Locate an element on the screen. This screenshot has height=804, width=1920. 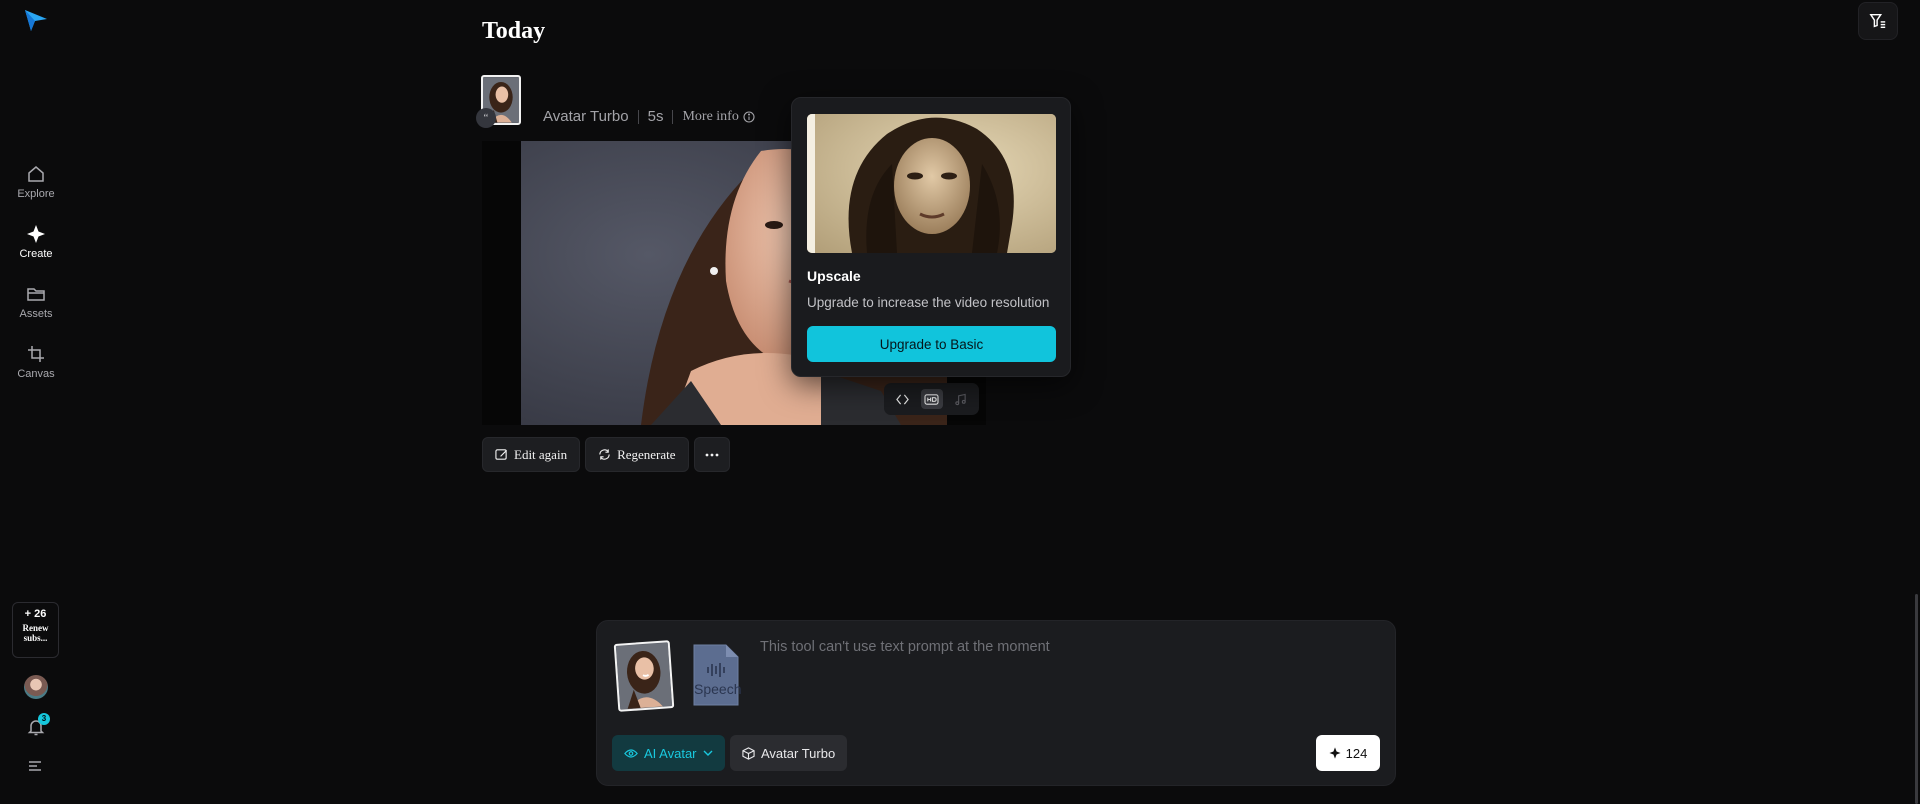
sidebar-item-label: Explore is located at coordinates (36, 194).